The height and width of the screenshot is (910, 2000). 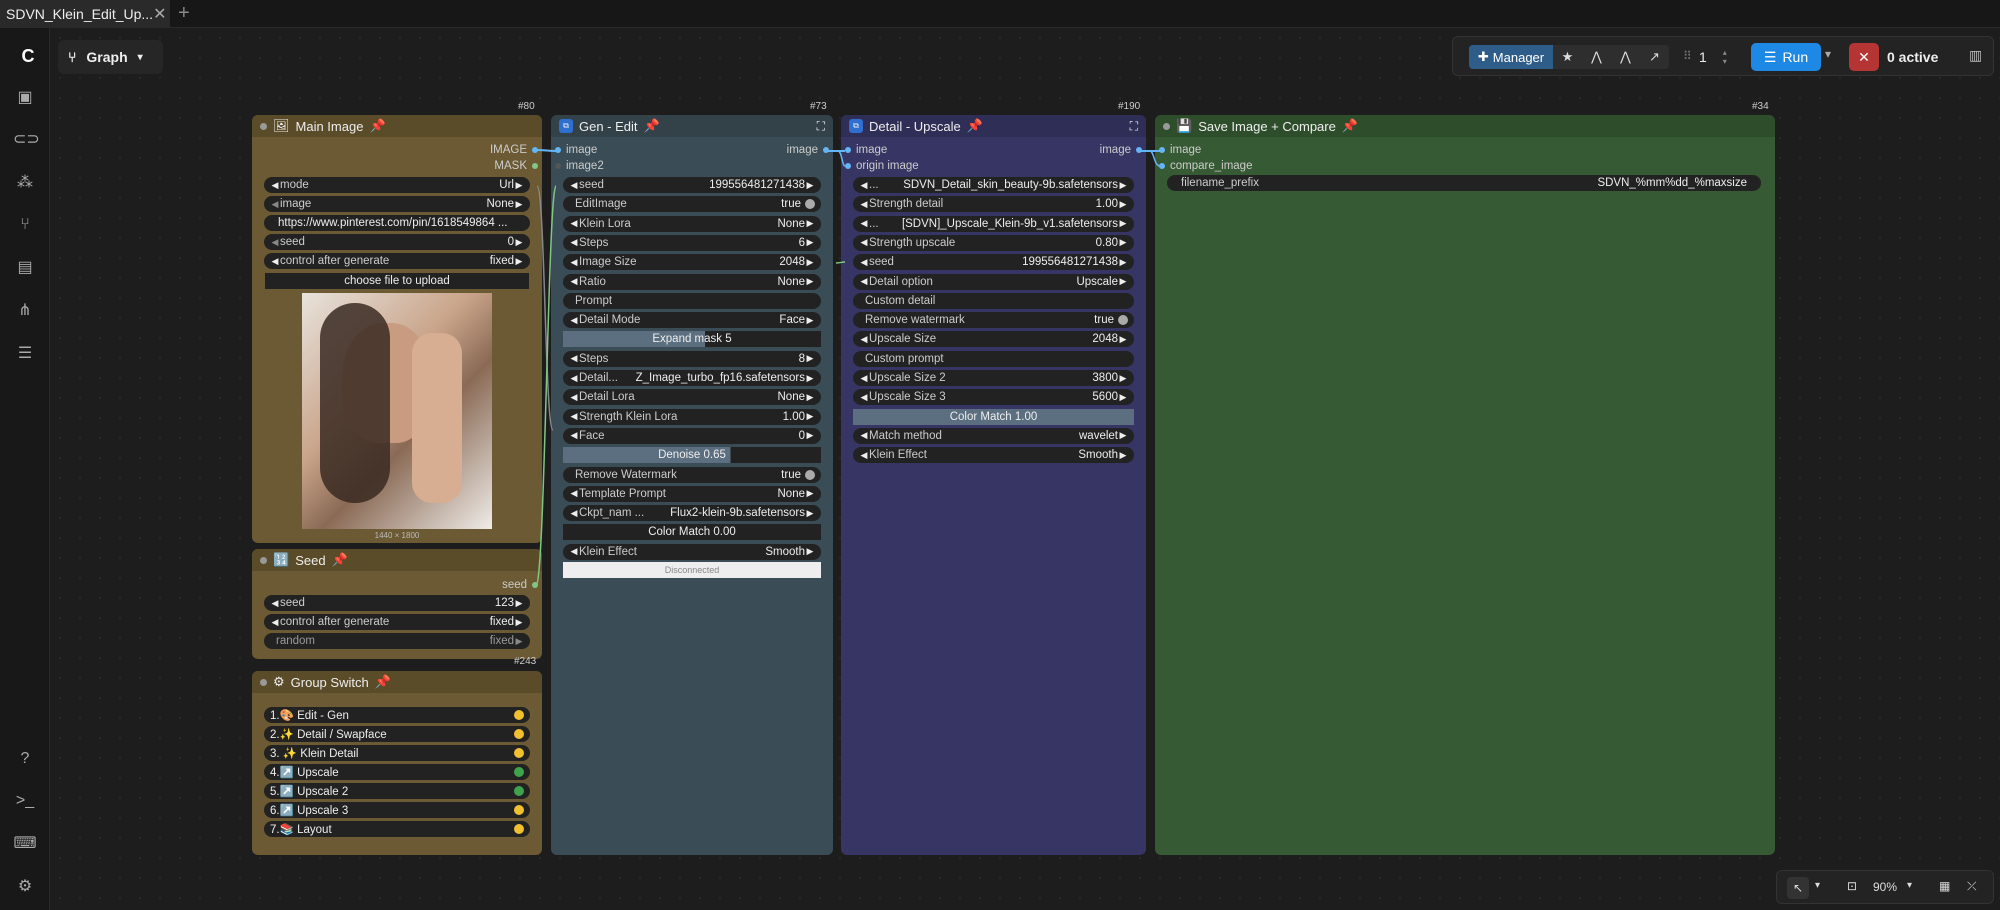 I want to click on link-seed, so click(x=546, y=386).